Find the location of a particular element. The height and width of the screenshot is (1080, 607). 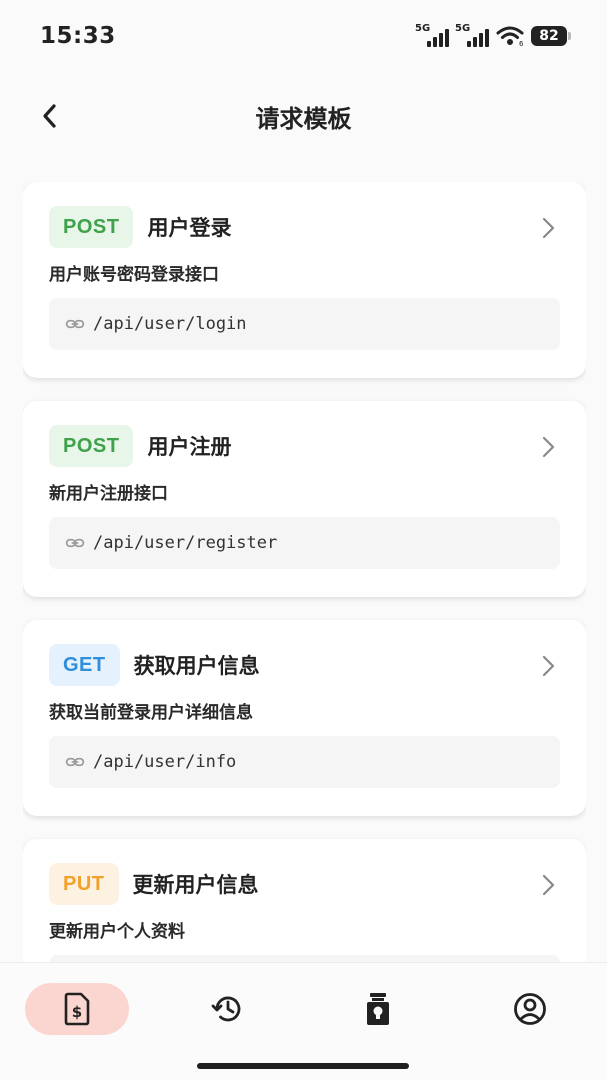

nav-tab-history is located at coordinates (228, 1009).